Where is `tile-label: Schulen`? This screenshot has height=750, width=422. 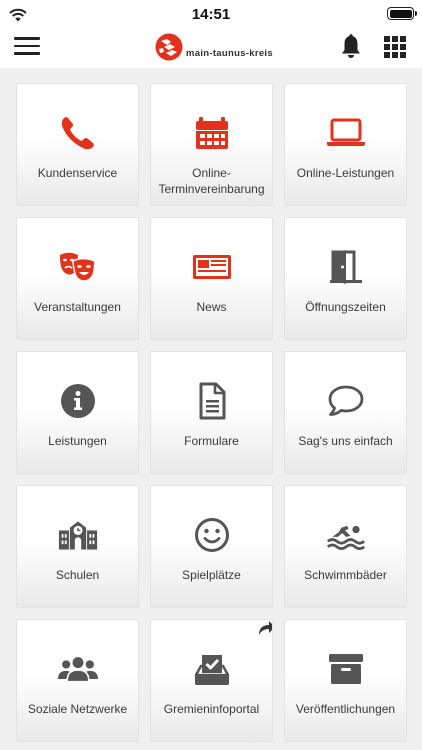 tile-label: Schulen is located at coordinates (77, 575).